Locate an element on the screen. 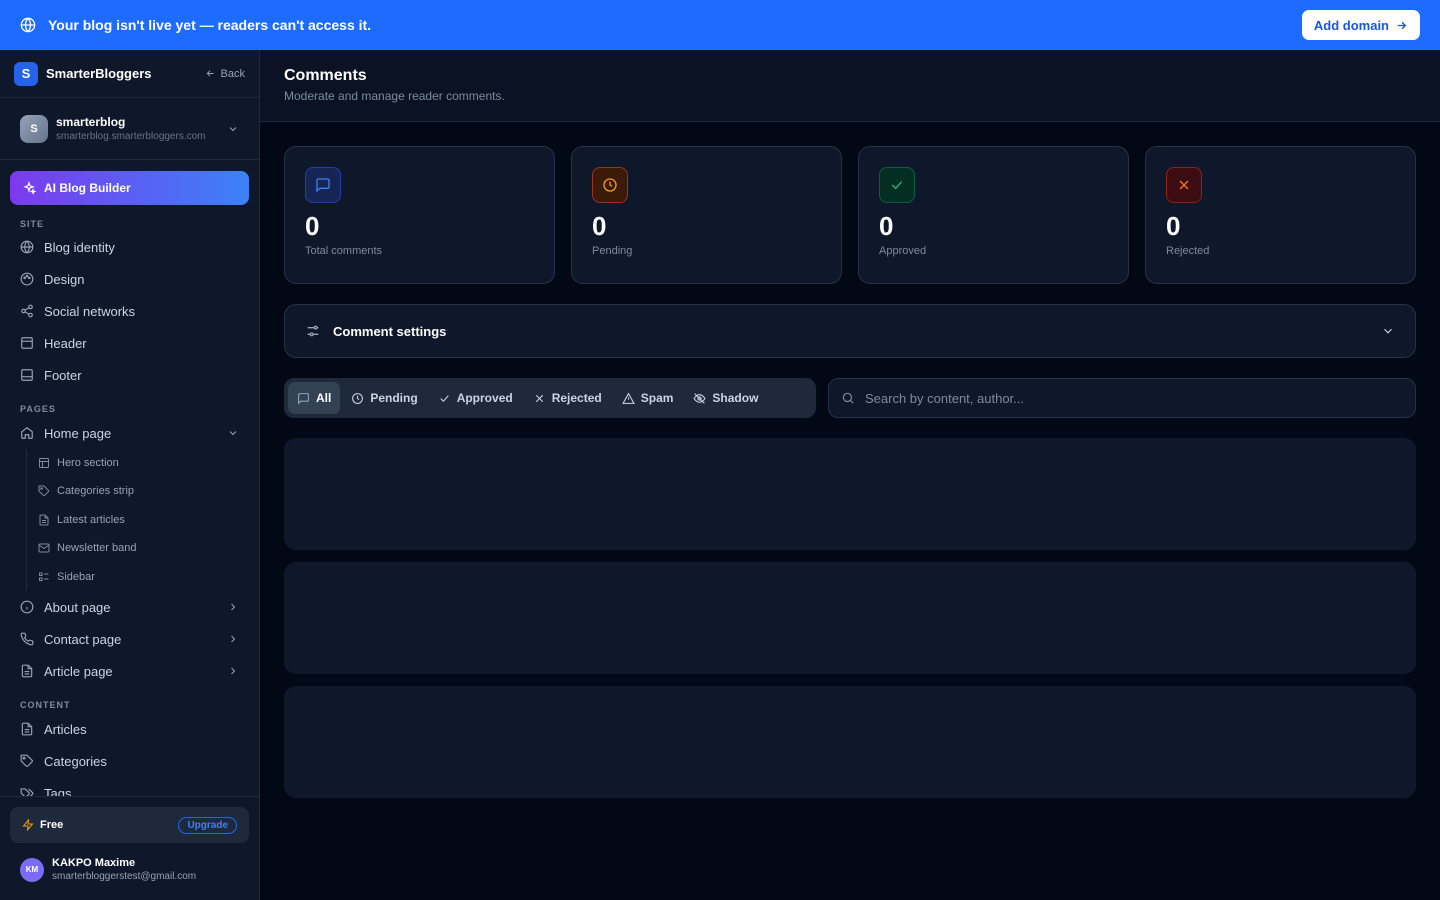  sidebar-subitem-hero-section: Hero section is located at coordinates (143, 463).